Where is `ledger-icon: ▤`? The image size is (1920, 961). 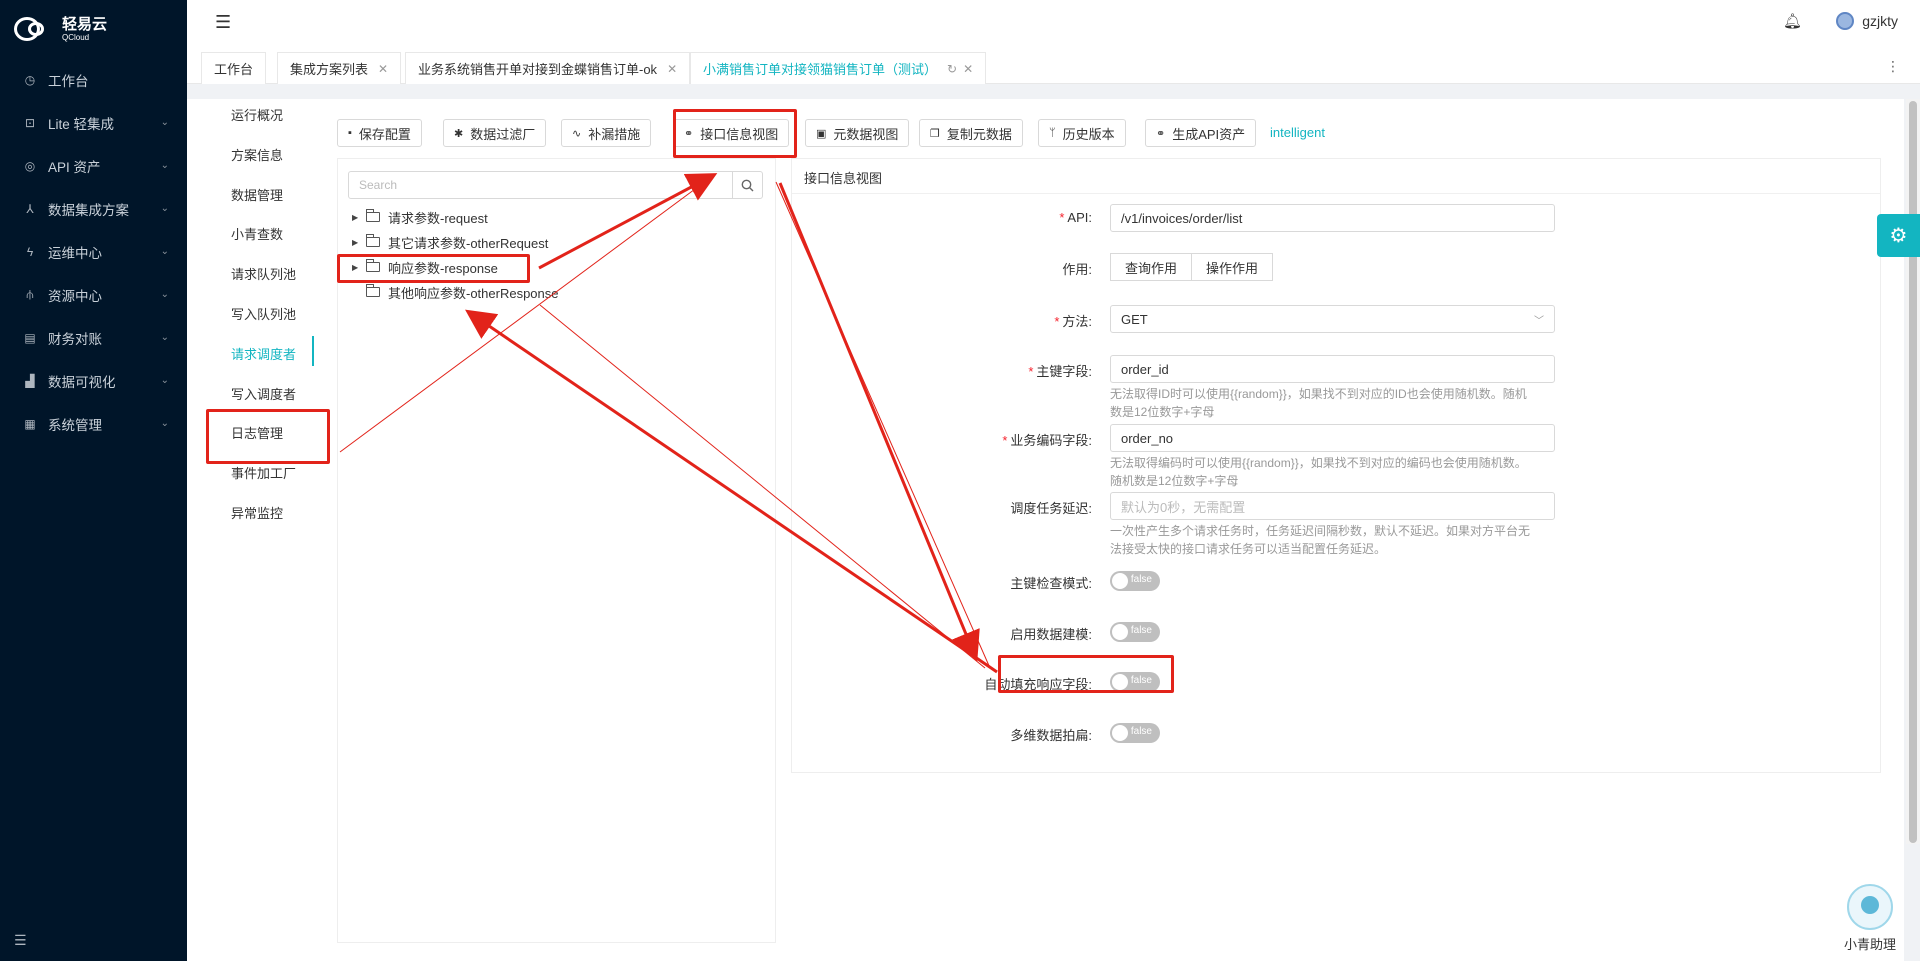 ledger-icon: ▤ is located at coordinates (30, 337).